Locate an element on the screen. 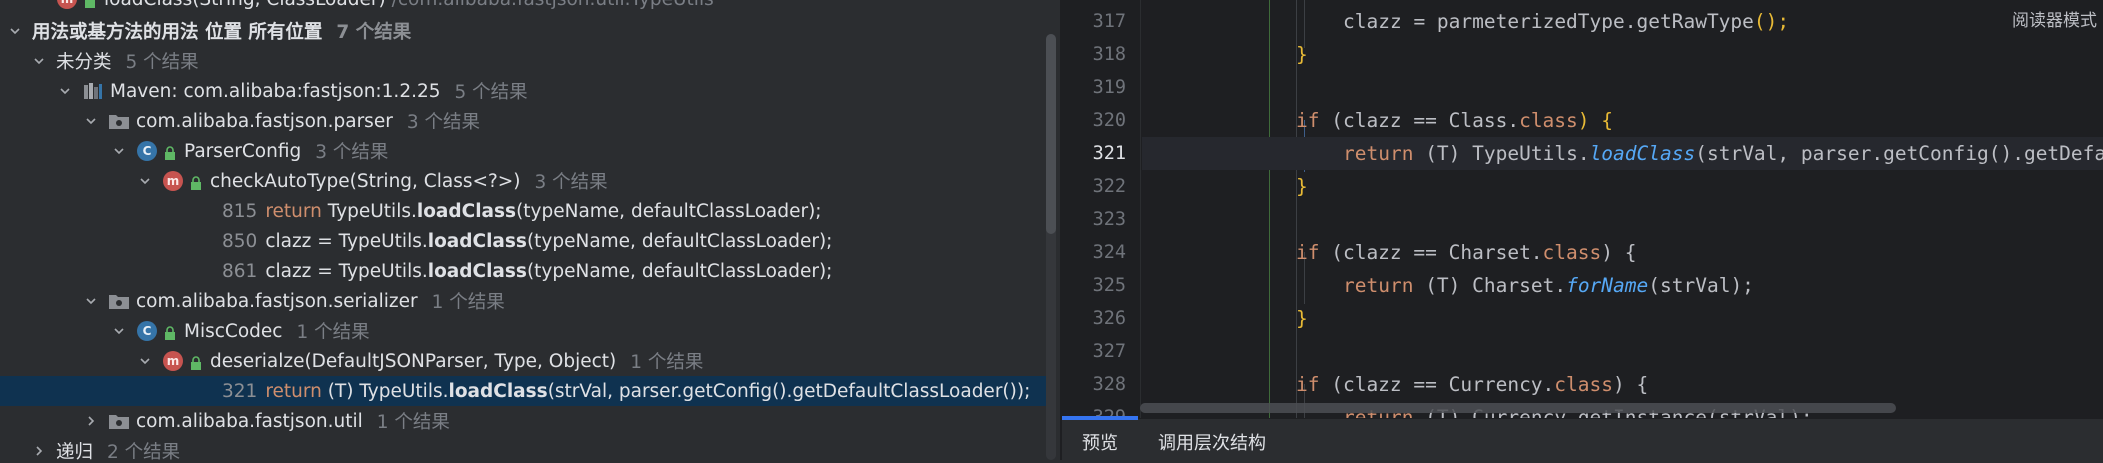 This screenshot has width=2103, height=463. package-parser-label: com.alibaba.fastjson.parser is located at coordinates (264, 121).